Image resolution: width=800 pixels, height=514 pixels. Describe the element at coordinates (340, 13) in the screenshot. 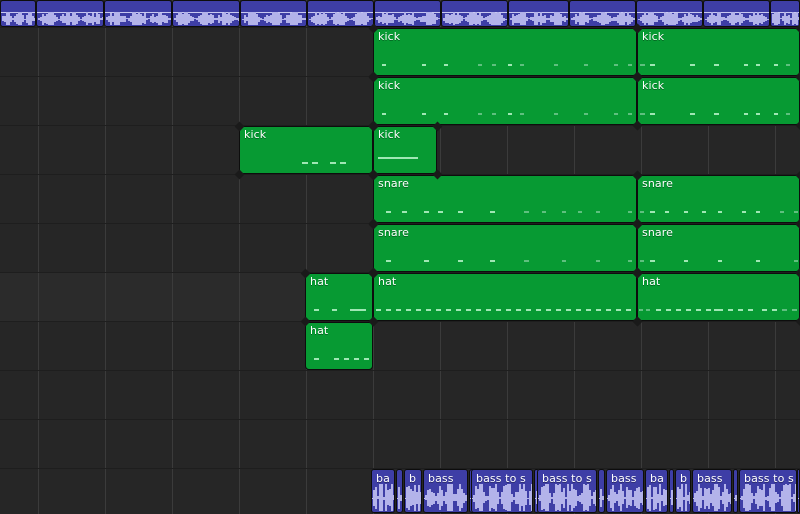

I see `audio-clip-a5` at that location.